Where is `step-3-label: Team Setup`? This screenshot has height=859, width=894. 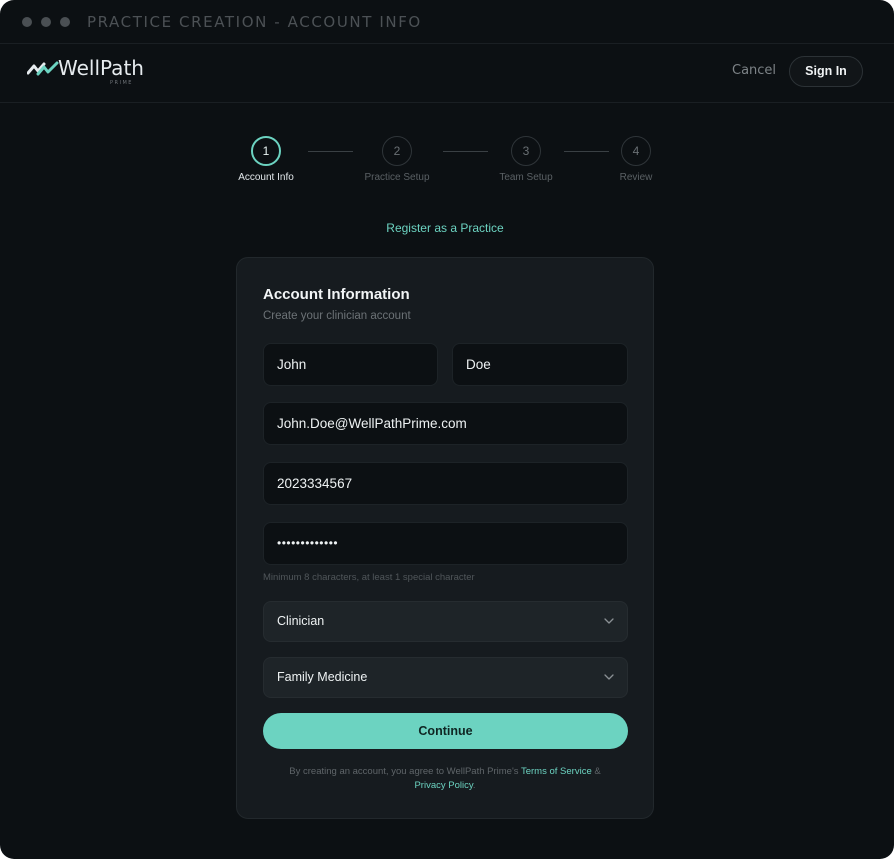 step-3-label: Team Setup is located at coordinates (526, 177).